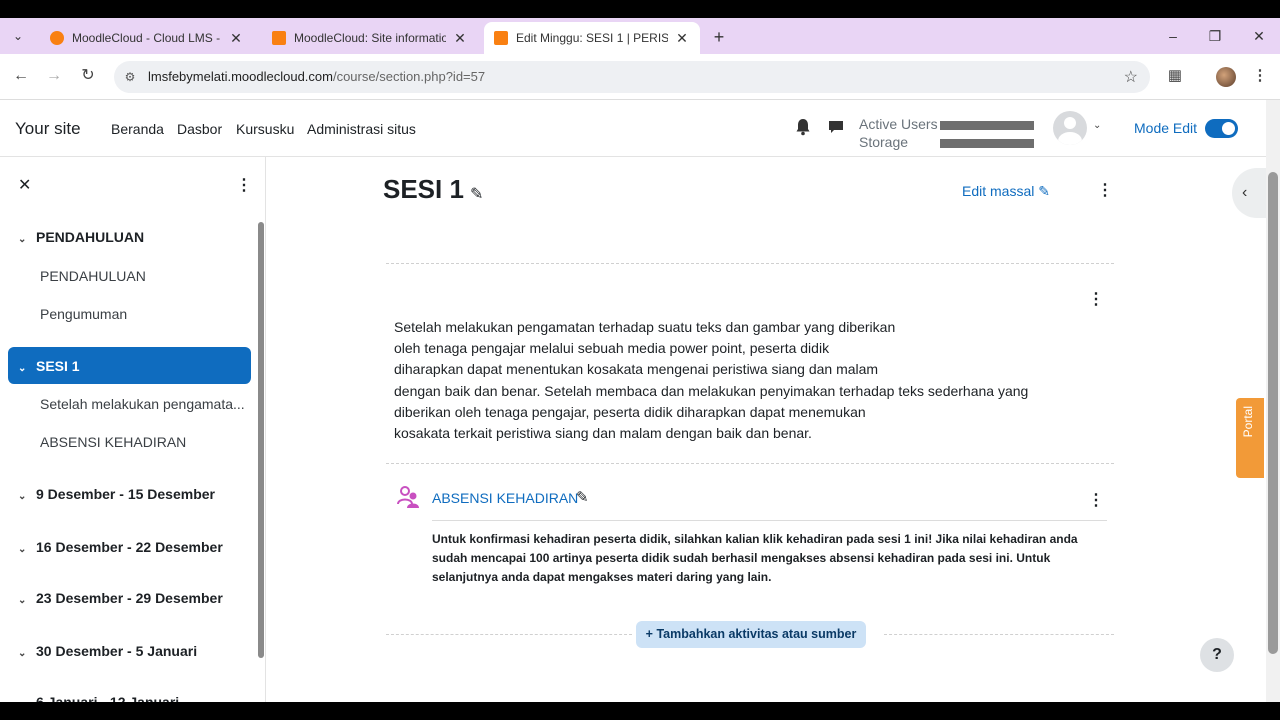 This screenshot has width=1280, height=720. What do you see at coordinates (125, 494) in the screenshot?
I see `section-title: 9 Desember - 15 Desember` at bounding box center [125, 494].